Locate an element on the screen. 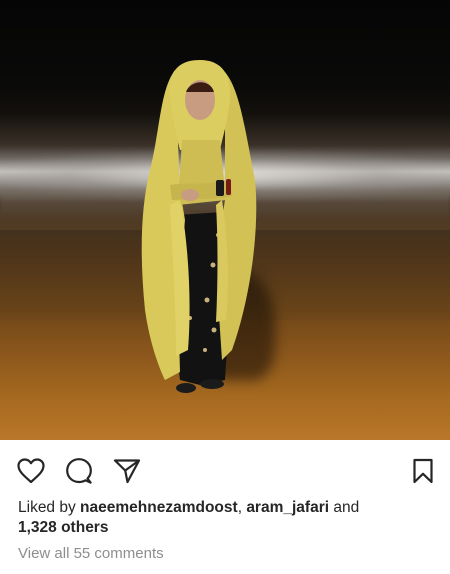  bookmark-icon is located at coordinates (423, 471).